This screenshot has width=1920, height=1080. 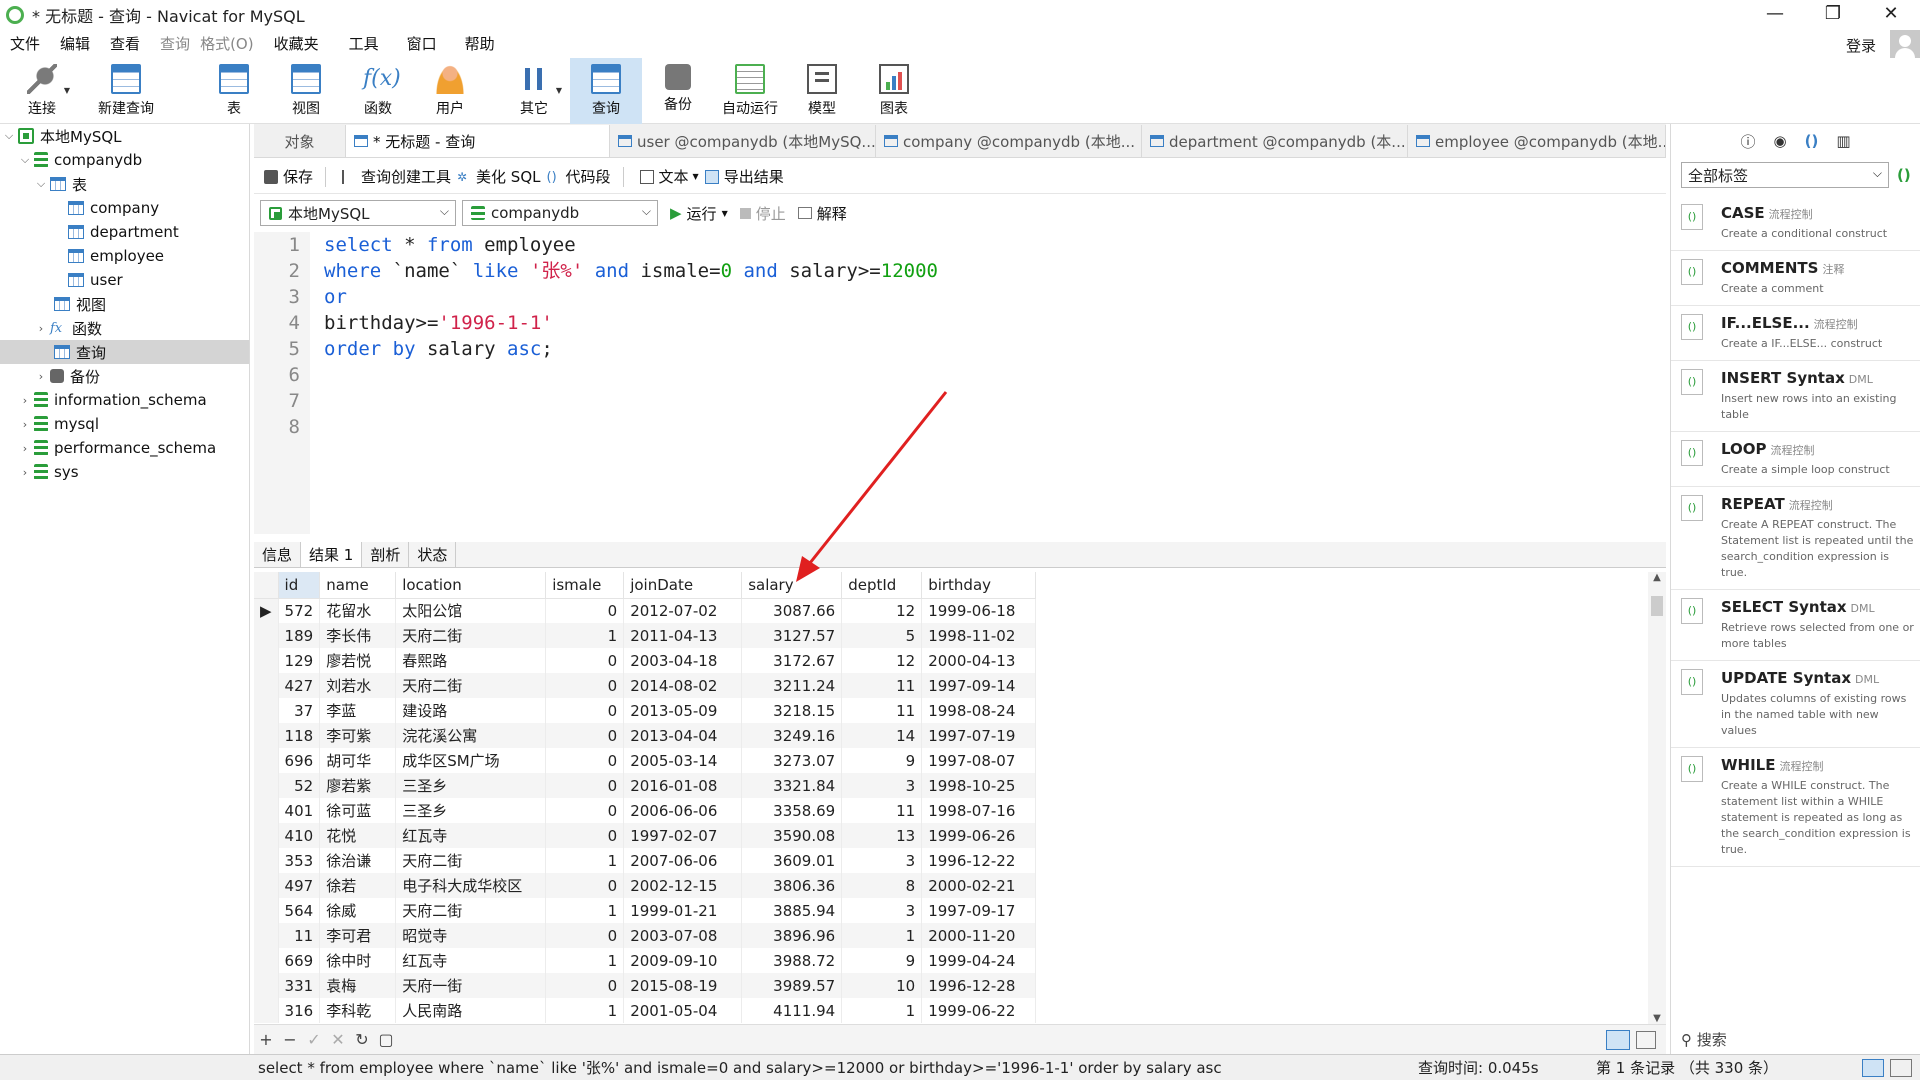 I want to click on table-cell-name: 花留水, so click(x=358, y=610).